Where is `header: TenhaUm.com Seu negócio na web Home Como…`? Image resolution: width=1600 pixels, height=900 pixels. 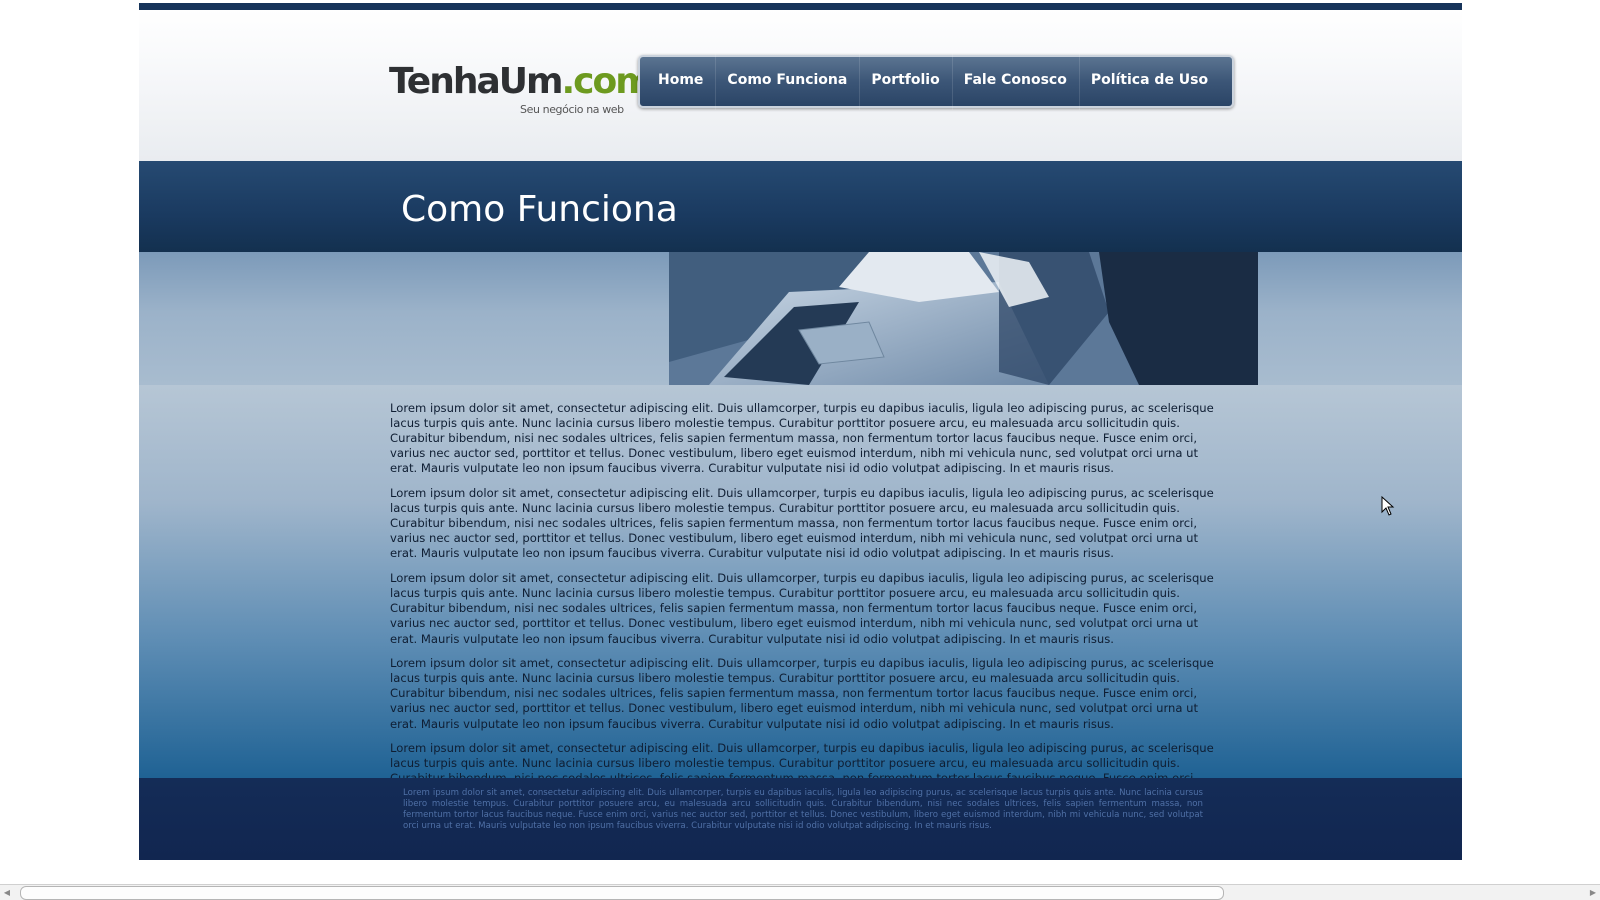 header: TenhaUm.com Seu negócio na web Home Como… is located at coordinates (800, 85).